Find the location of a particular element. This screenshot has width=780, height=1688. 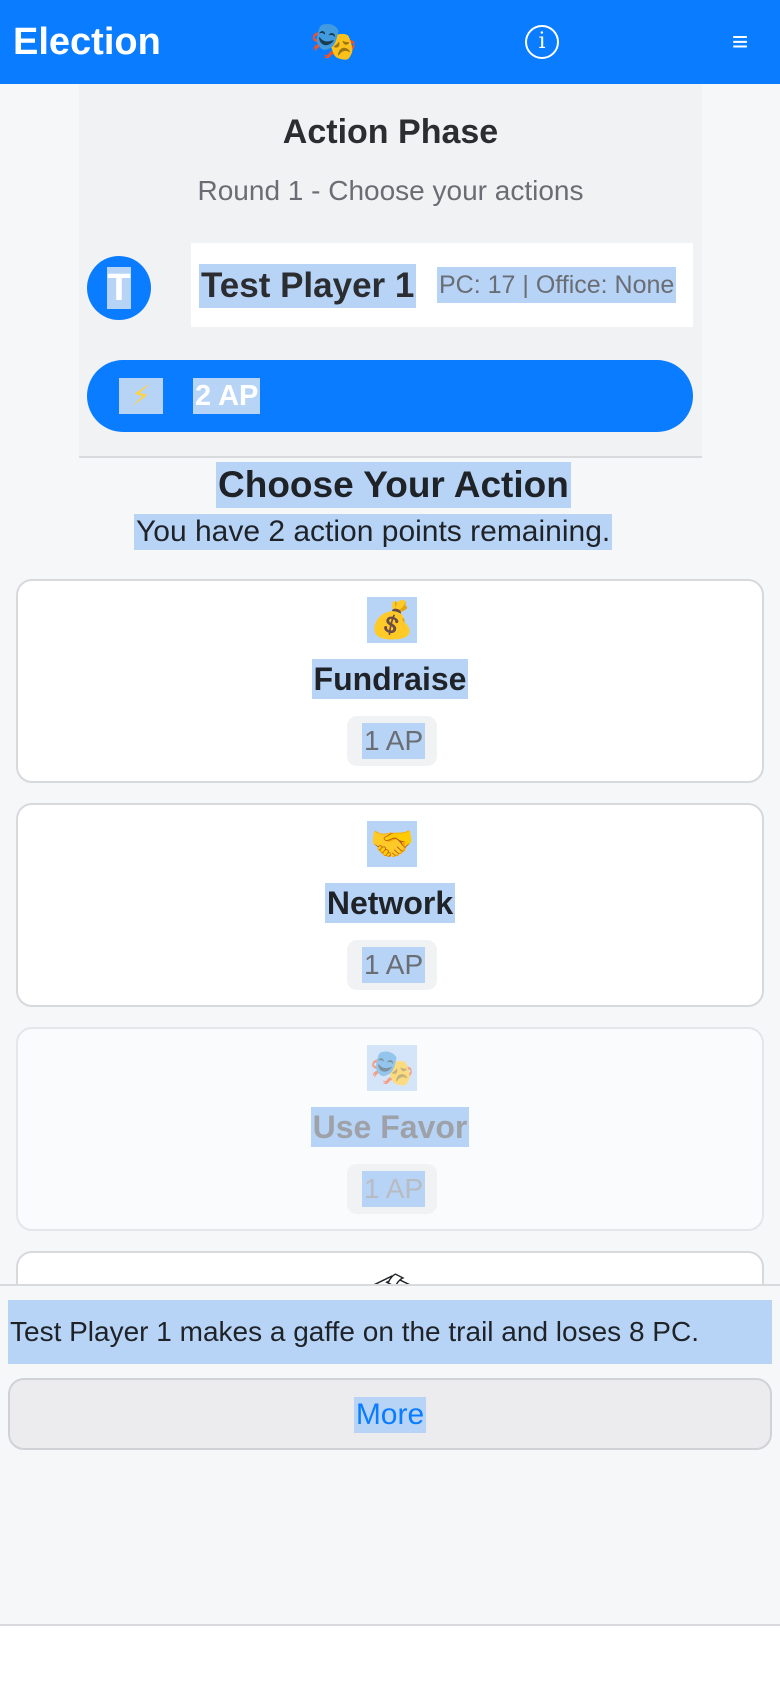

action-name: Fundraise is located at coordinates (390, 679).